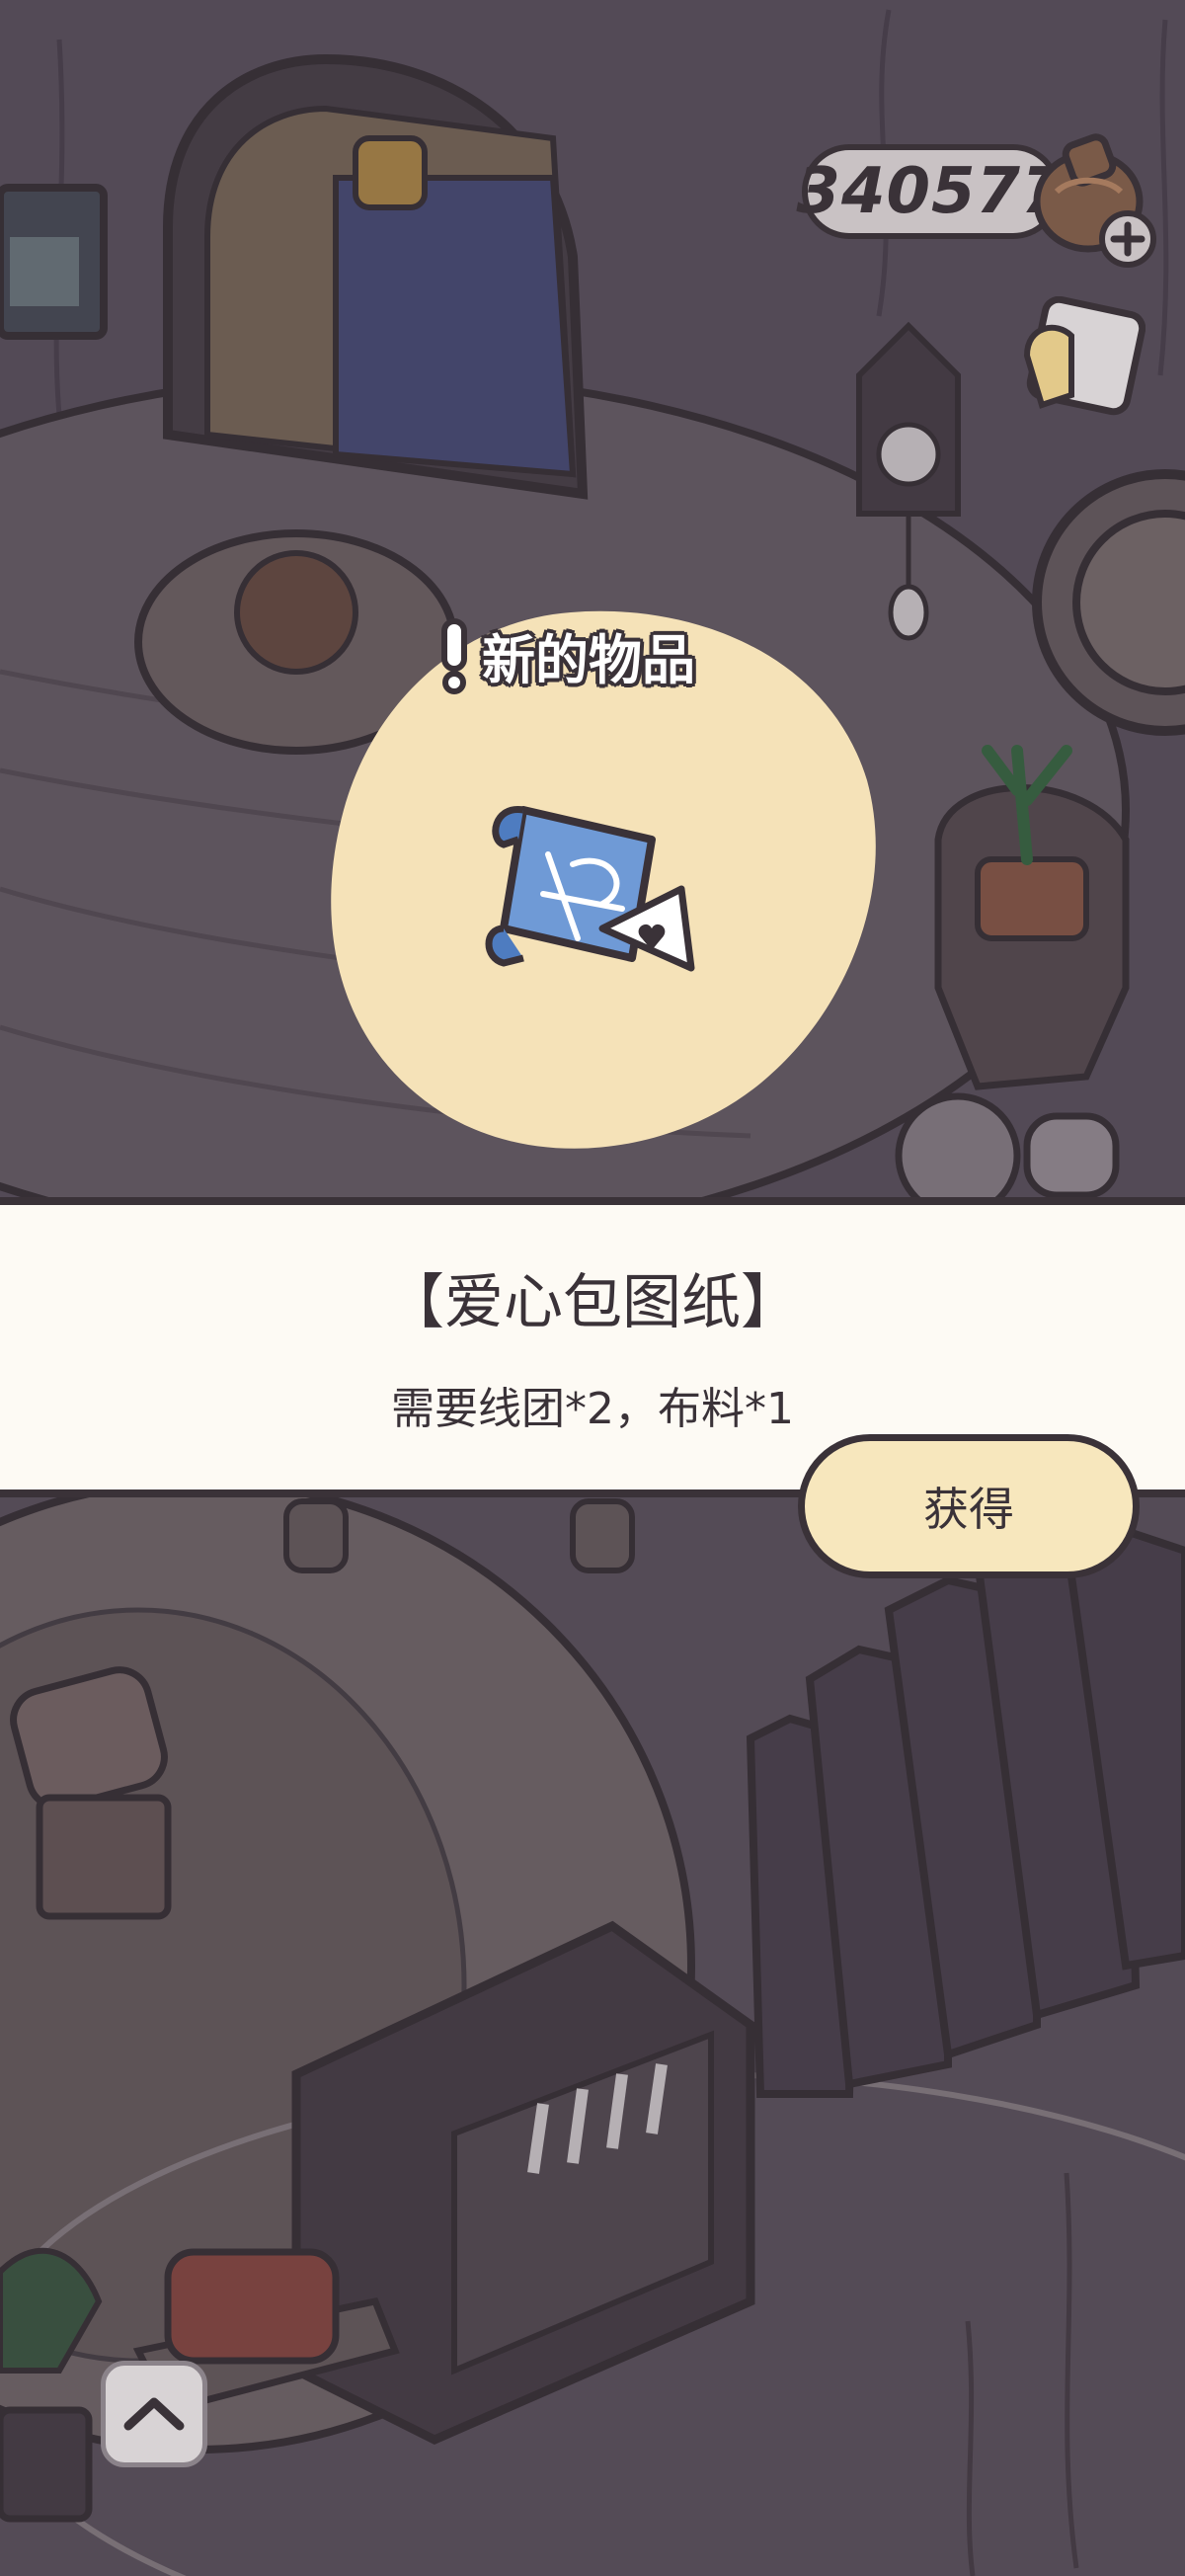  Describe the element at coordinates (1096, 196) in the screenshot. I see `coin-bag-plus-icon` at that location.